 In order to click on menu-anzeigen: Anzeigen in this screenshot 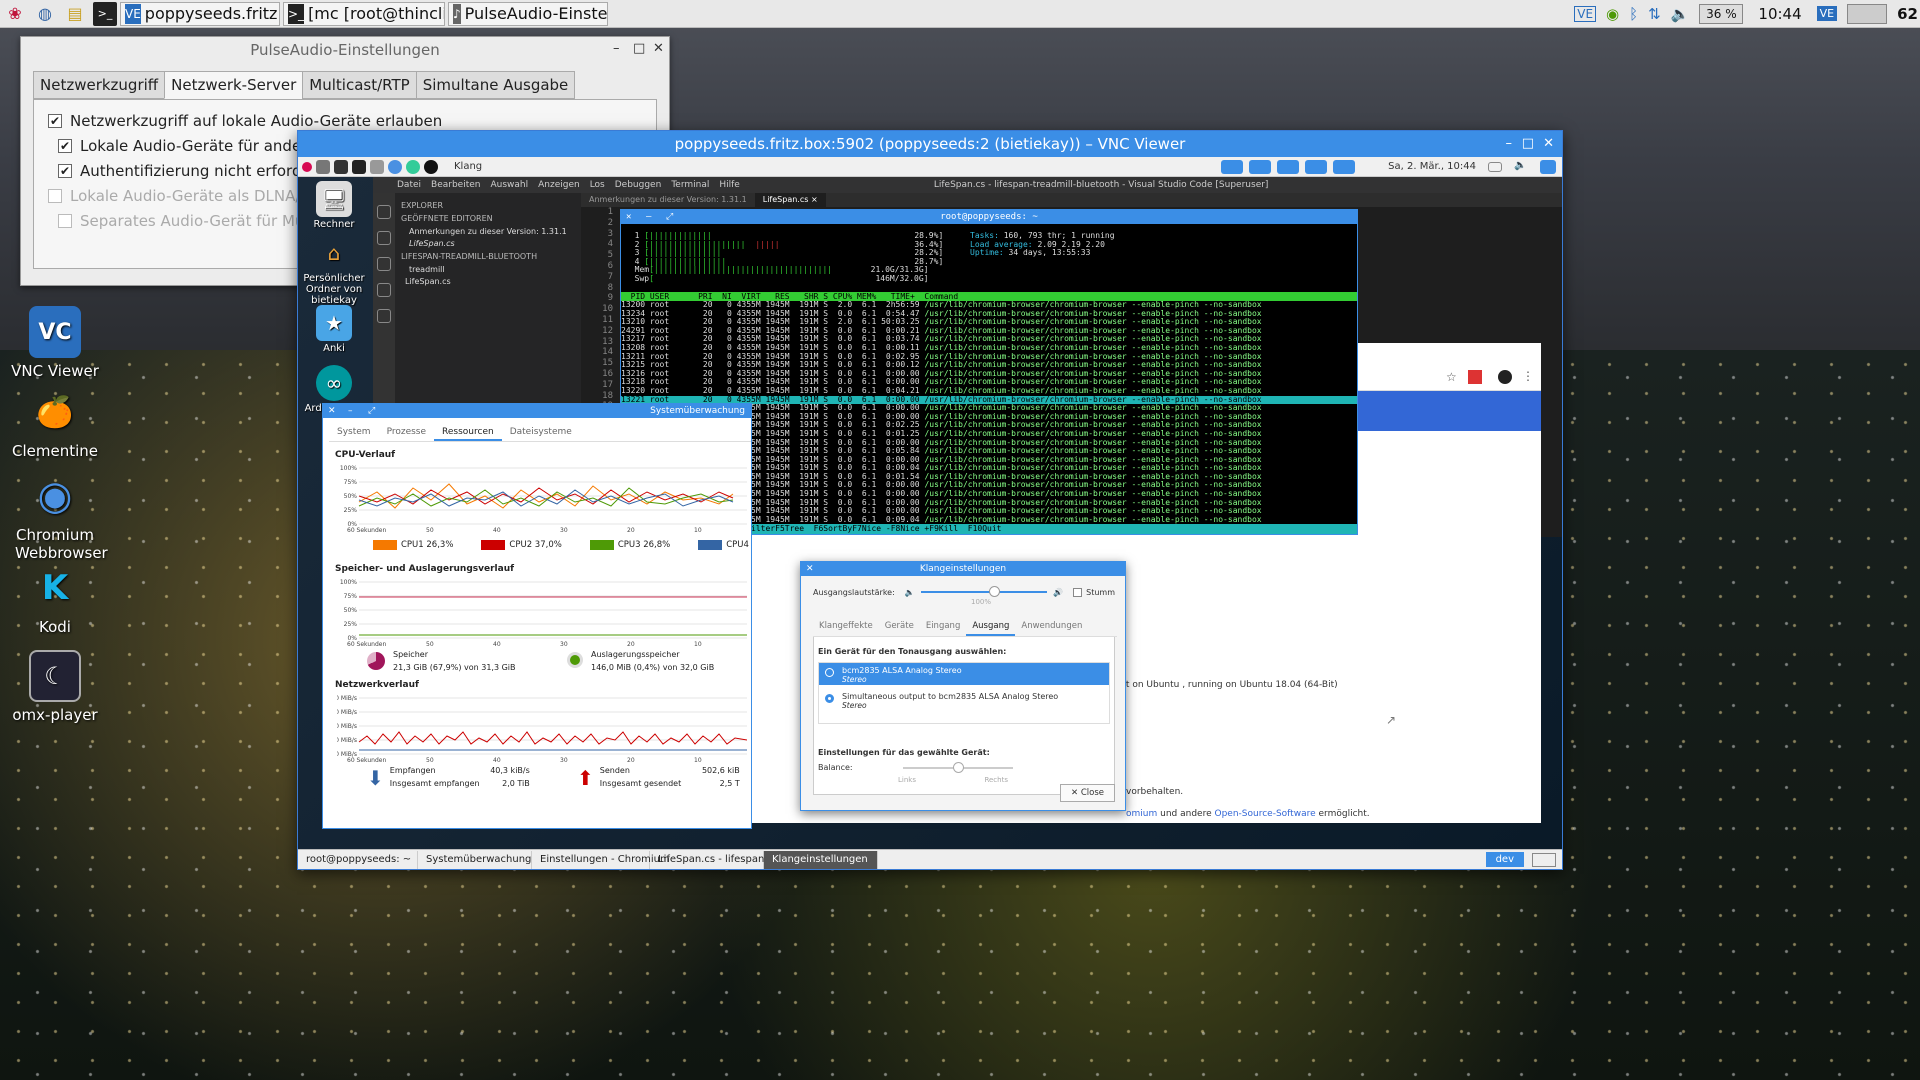, I will do `click(559, 185)`.